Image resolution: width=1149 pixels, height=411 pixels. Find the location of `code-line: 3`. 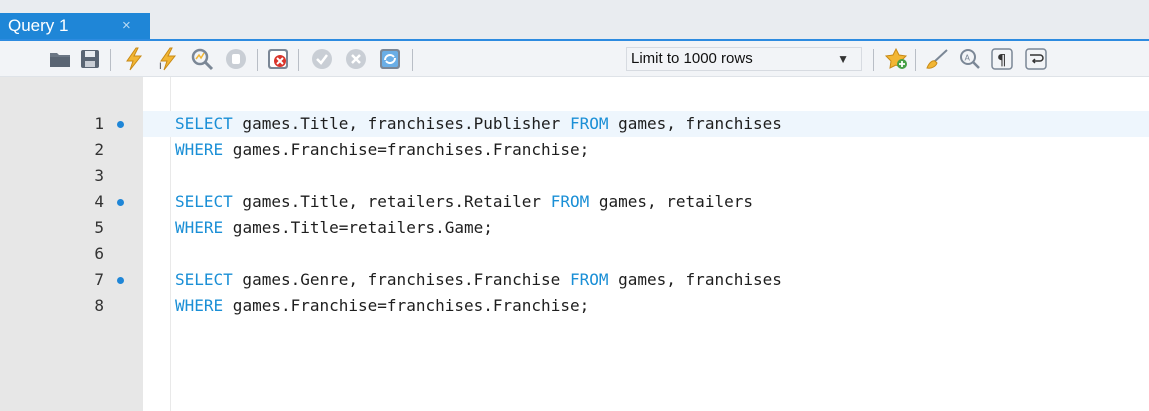

code-line: 3 is located at coordinates (574, 176).